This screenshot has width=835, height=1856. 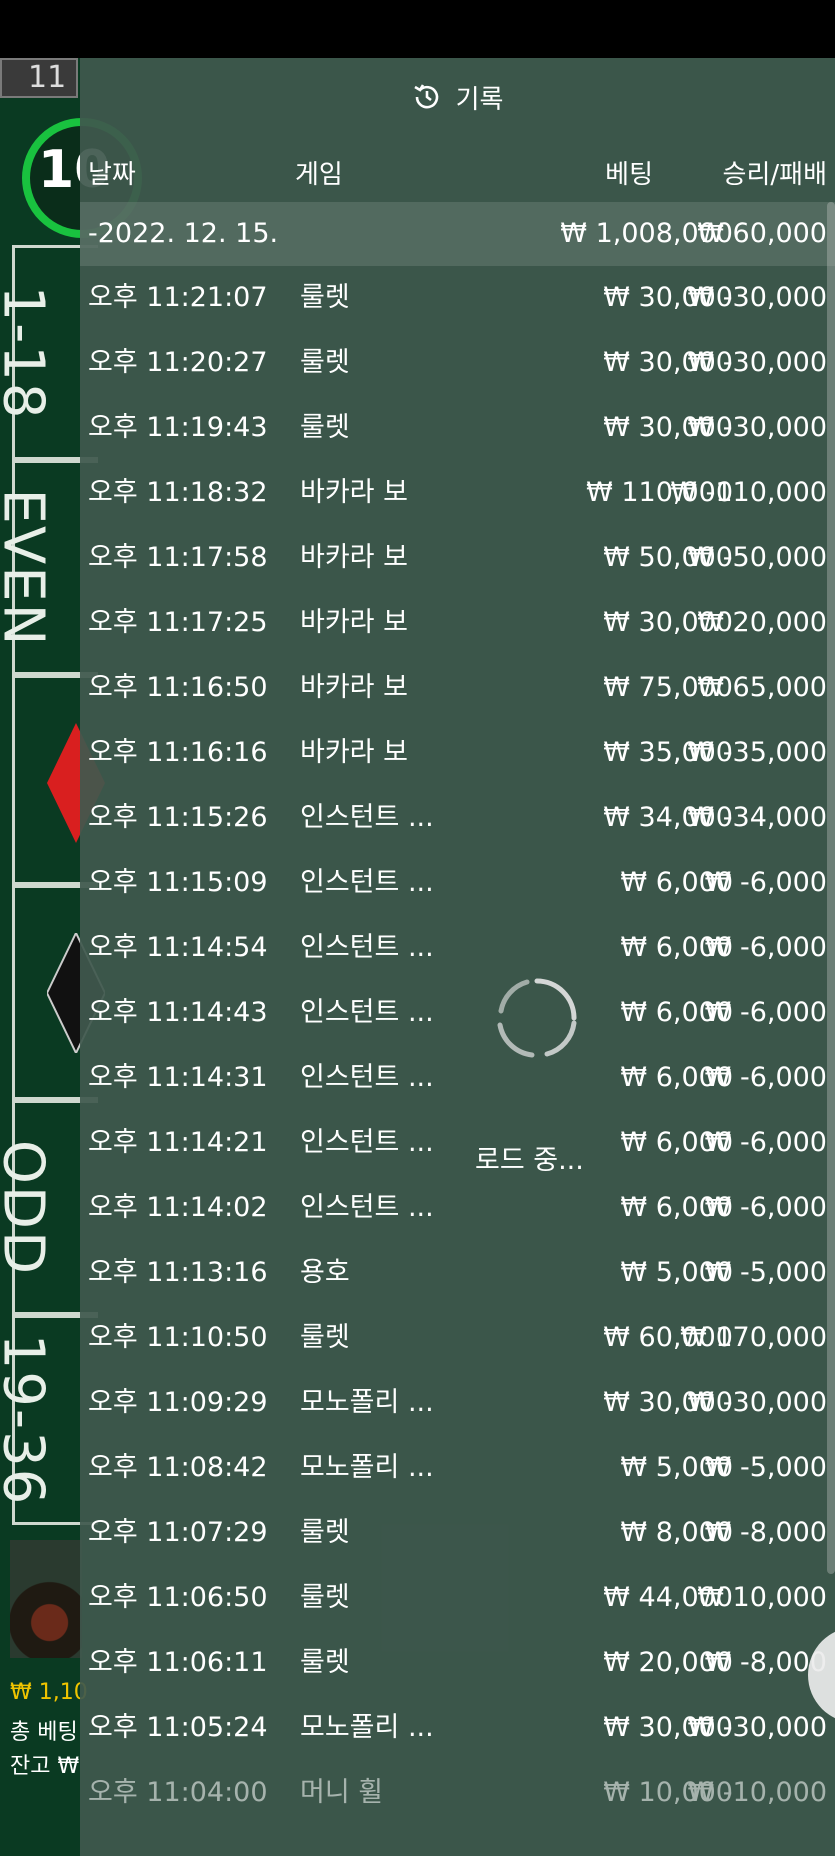 What do you see at coordinates (457, 1013) in the screenshot?
I see `history-row: 오후 11:14:43 인스턴트 ... ₩ 6,000 ₩ -6,000` at bounding box center [457, 1013].